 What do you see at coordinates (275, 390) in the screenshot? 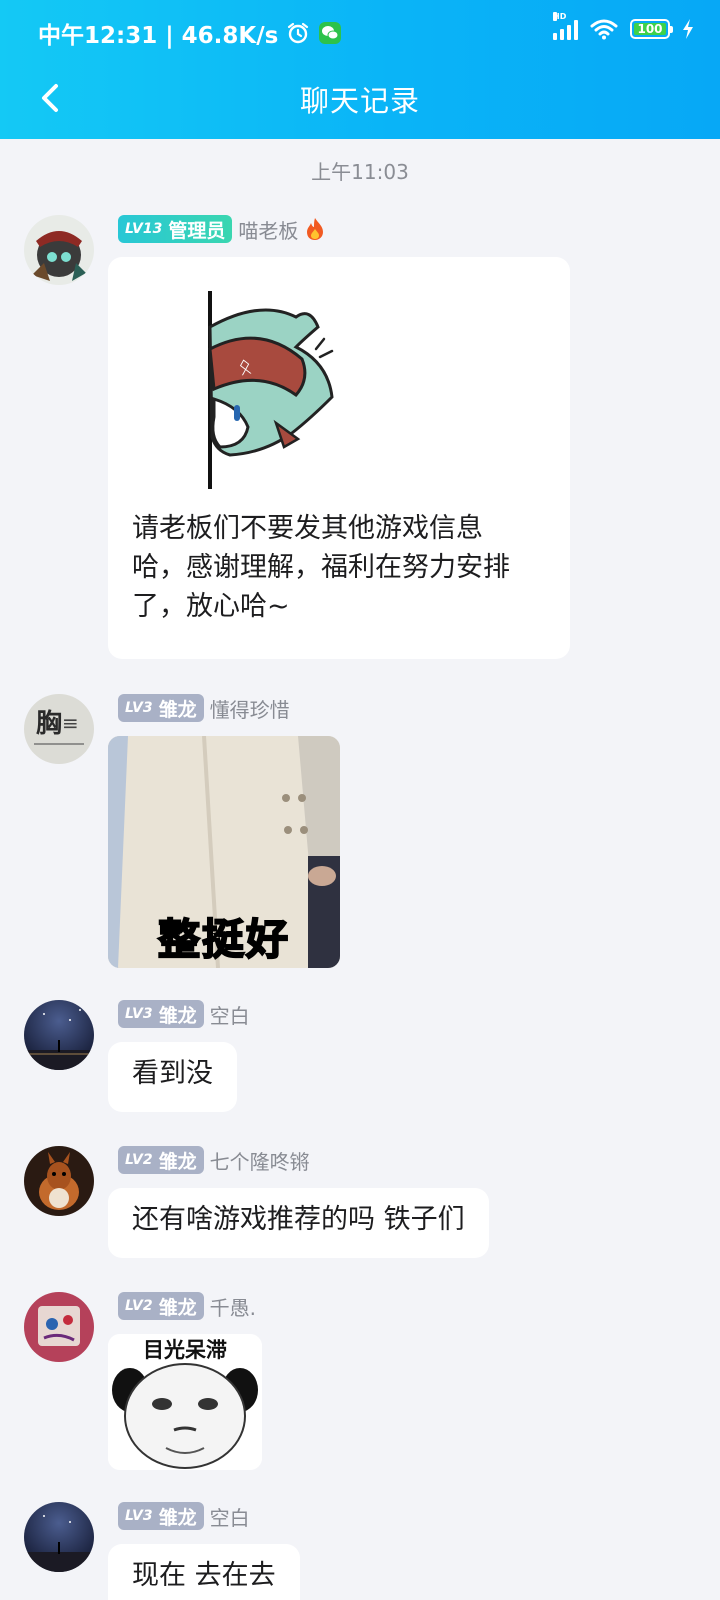
I see `peeking-cat-pirate-sticker: ᛟ` at bounding box center [275, 390].